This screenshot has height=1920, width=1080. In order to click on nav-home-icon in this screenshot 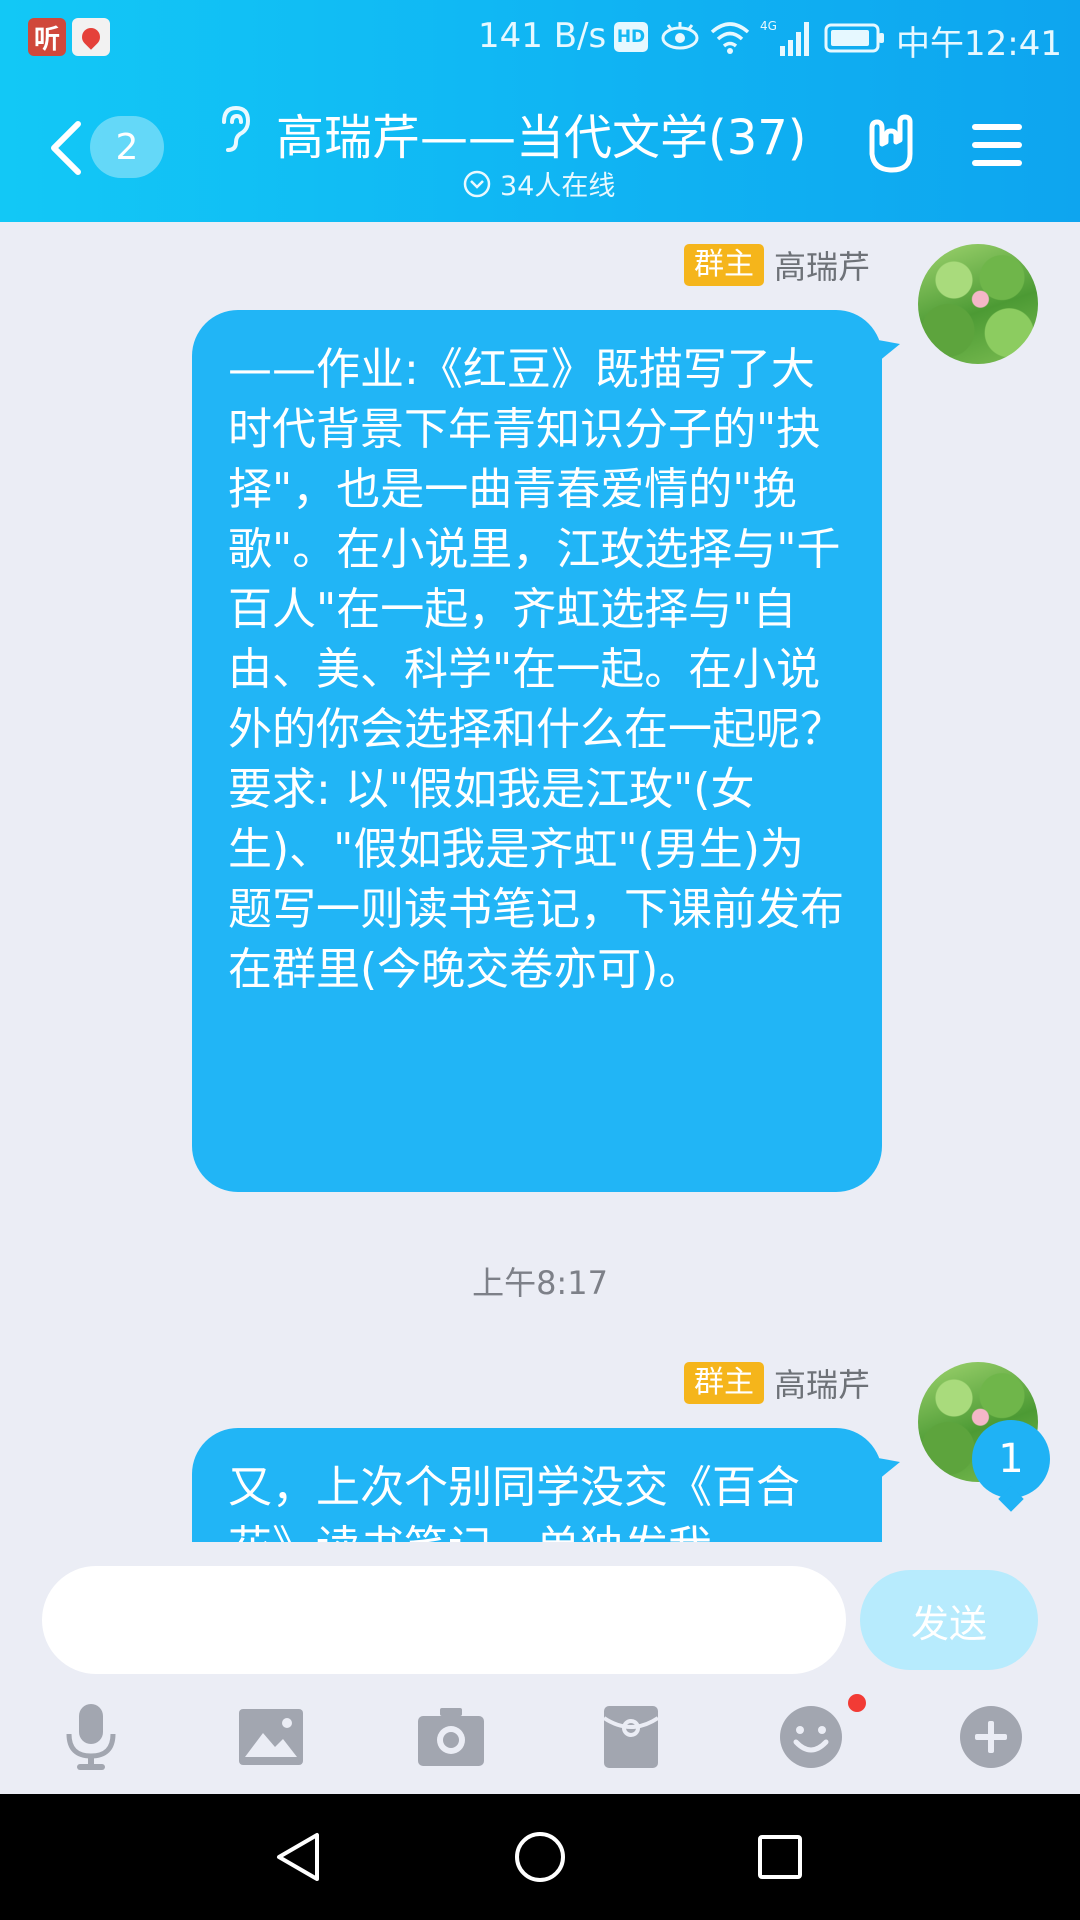, I will do `click(540, 1857)`.